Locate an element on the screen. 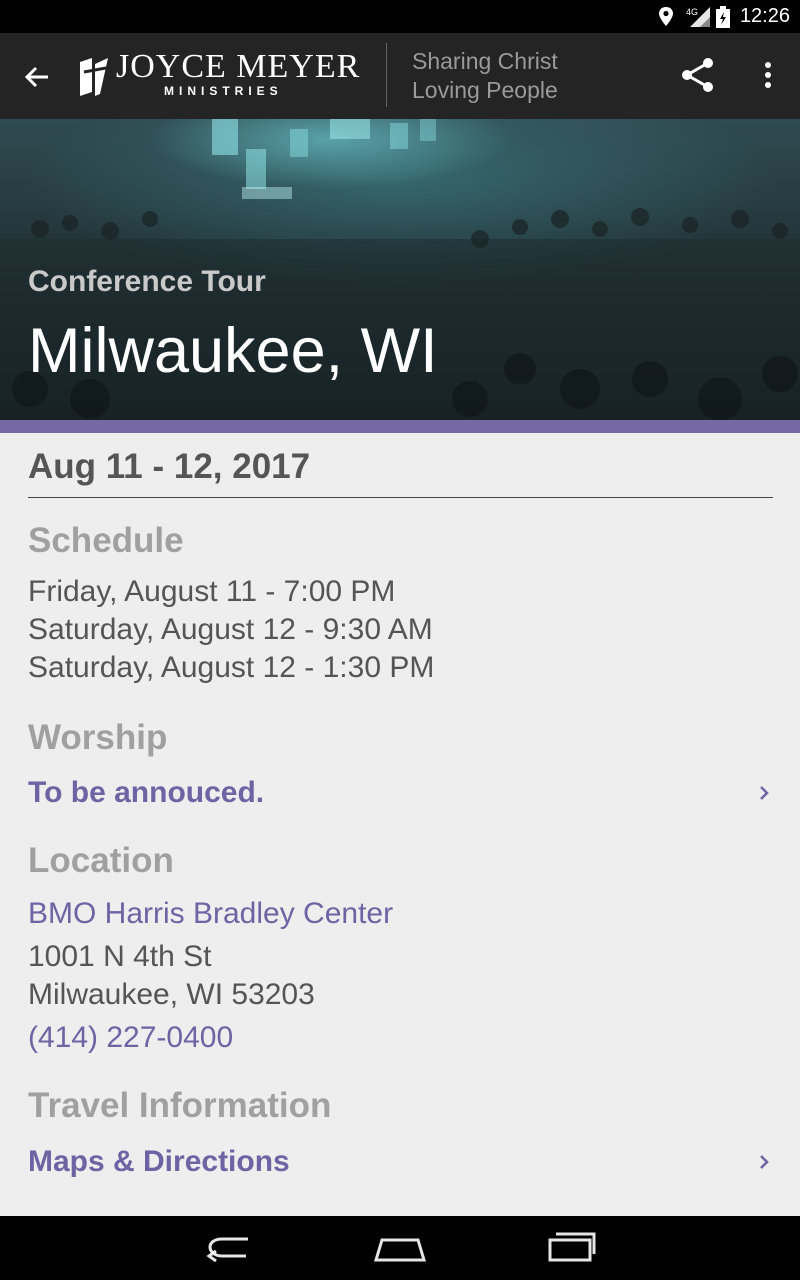 This screenshot has height=1280, width=800. signal-icon: 4G is located at coordinates (698, 17).